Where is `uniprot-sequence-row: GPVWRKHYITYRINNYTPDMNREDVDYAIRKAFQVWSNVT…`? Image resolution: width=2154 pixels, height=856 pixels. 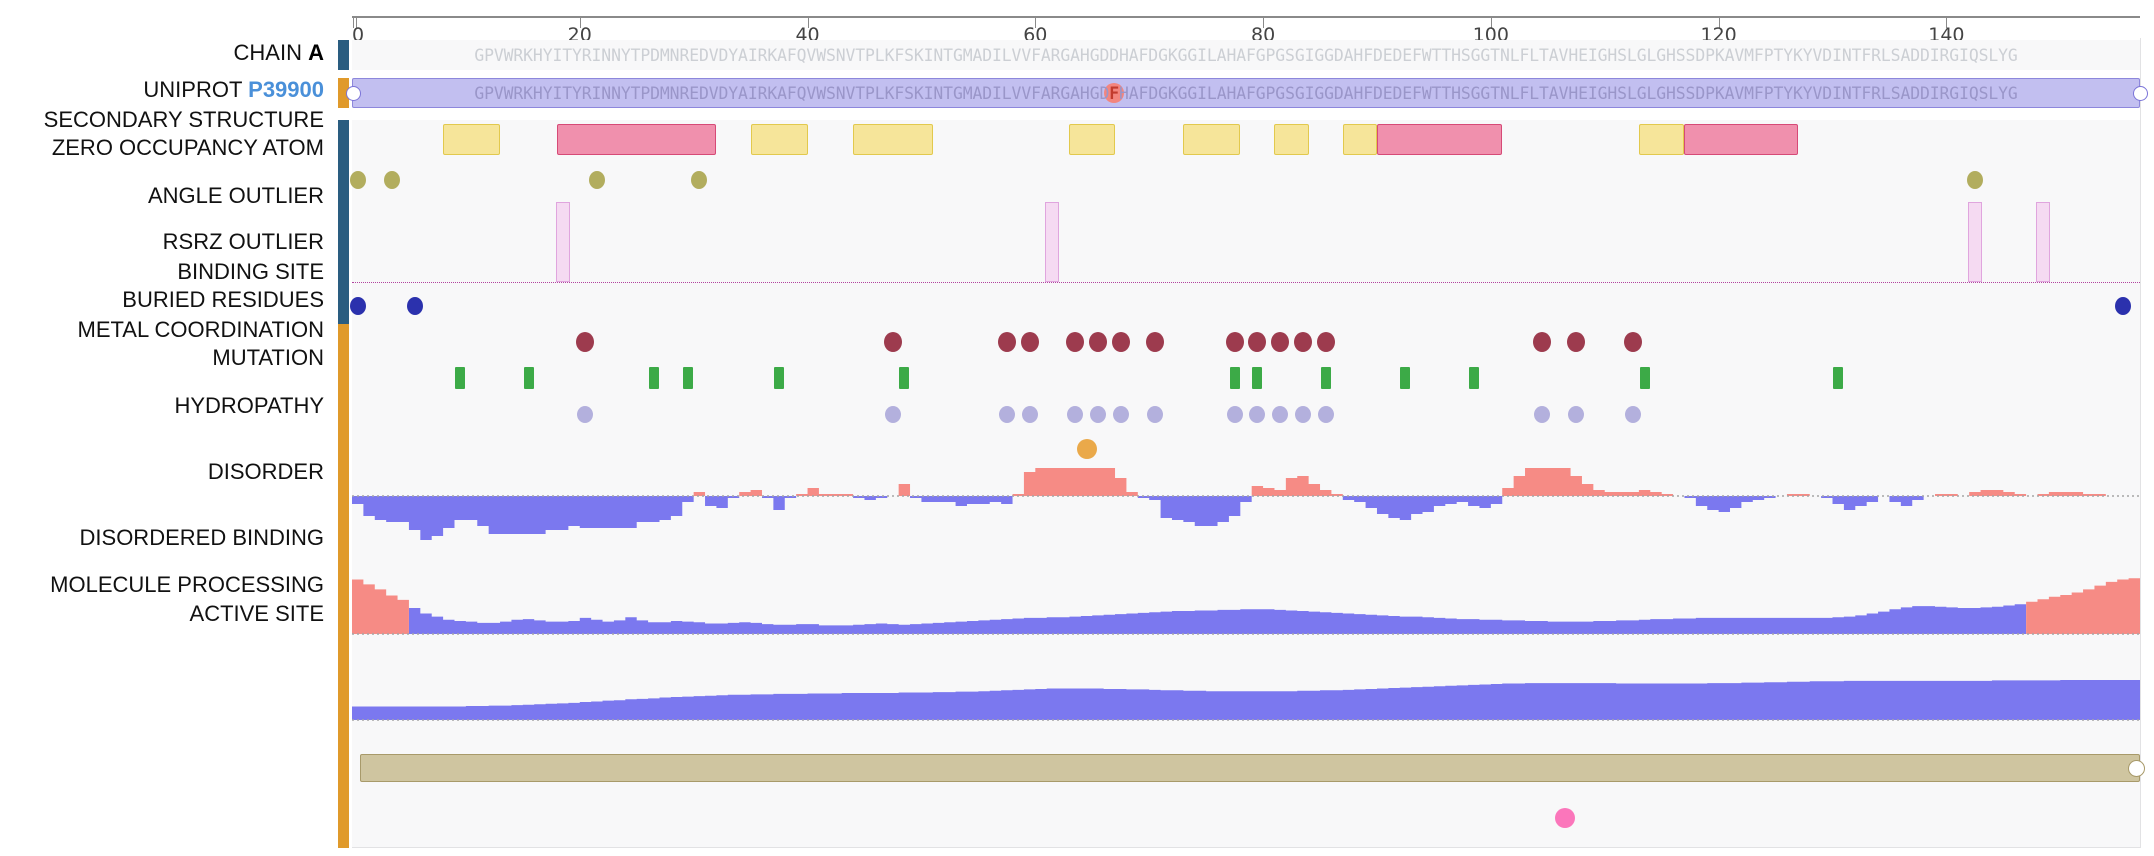 uniprot-sequence-row: GPVWRKHYITYRINNYTPDMNREDVDYAIRKAFQVWSNVT… is located at coordinates (1246, 93).